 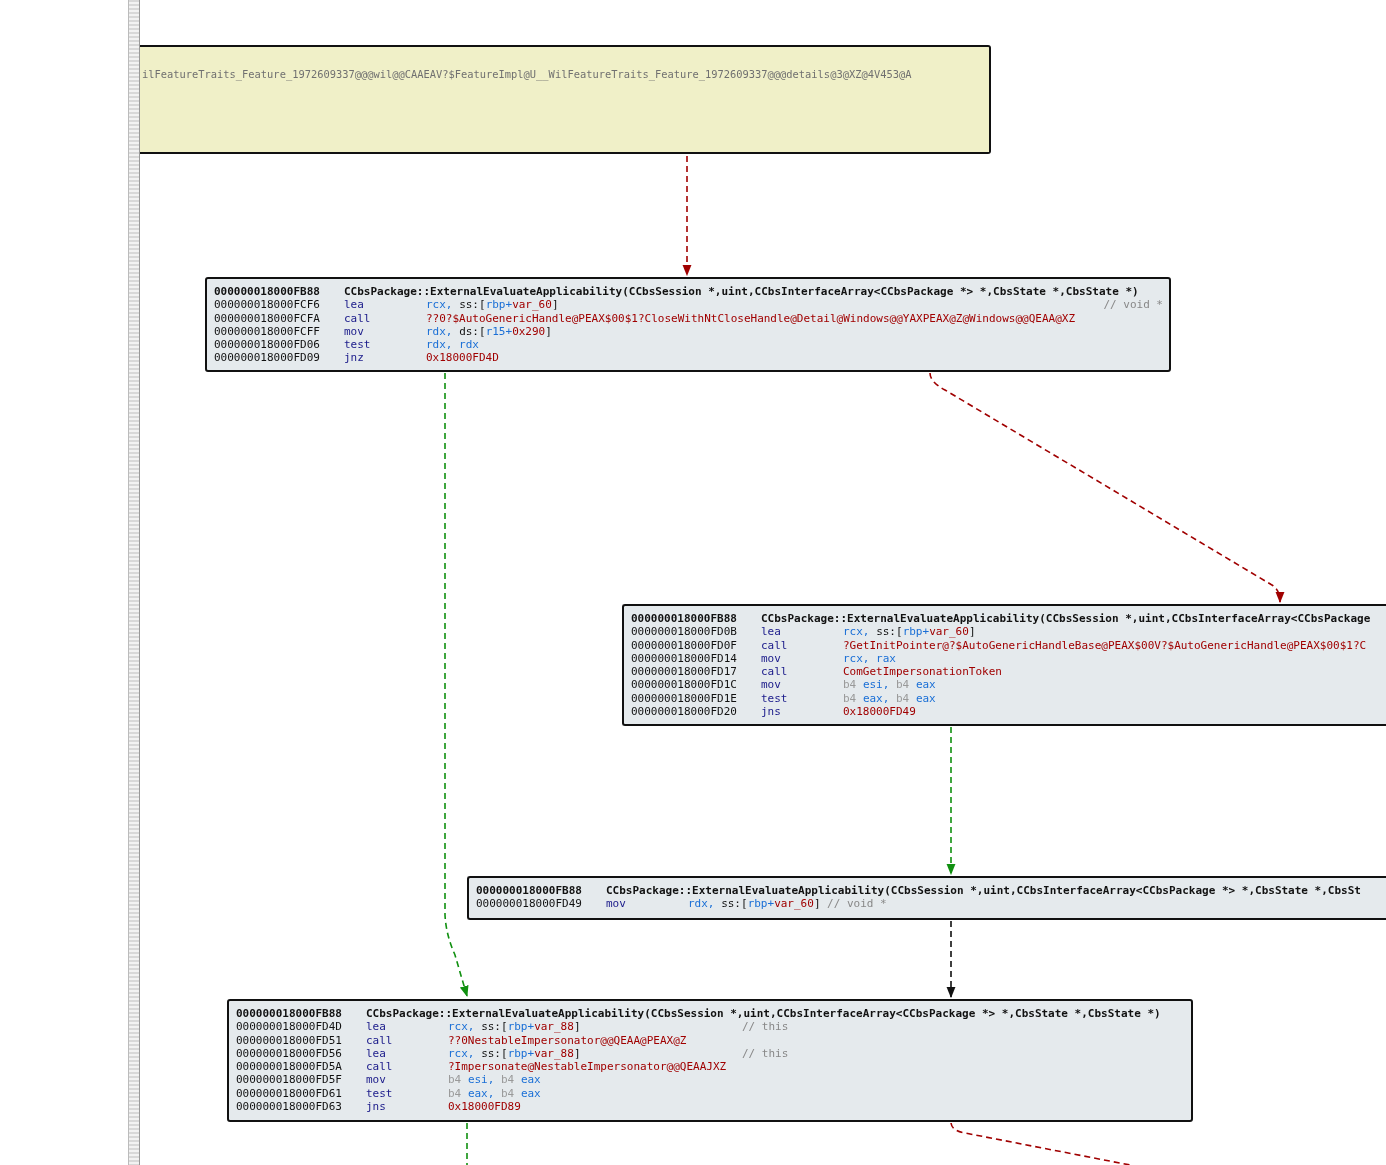 I want to click on graph-node: 000000018000FB88 CCbsPackage::ExternalEvaluateApplicability(CCbsSession *,uint,CCbsInterfaceArray<CCbsPackage *> *,CbsState *,CbsSt 000000018000FD49 mov rdx, ss:[rbp+var_60] // void *, so click(x=926, y=898).